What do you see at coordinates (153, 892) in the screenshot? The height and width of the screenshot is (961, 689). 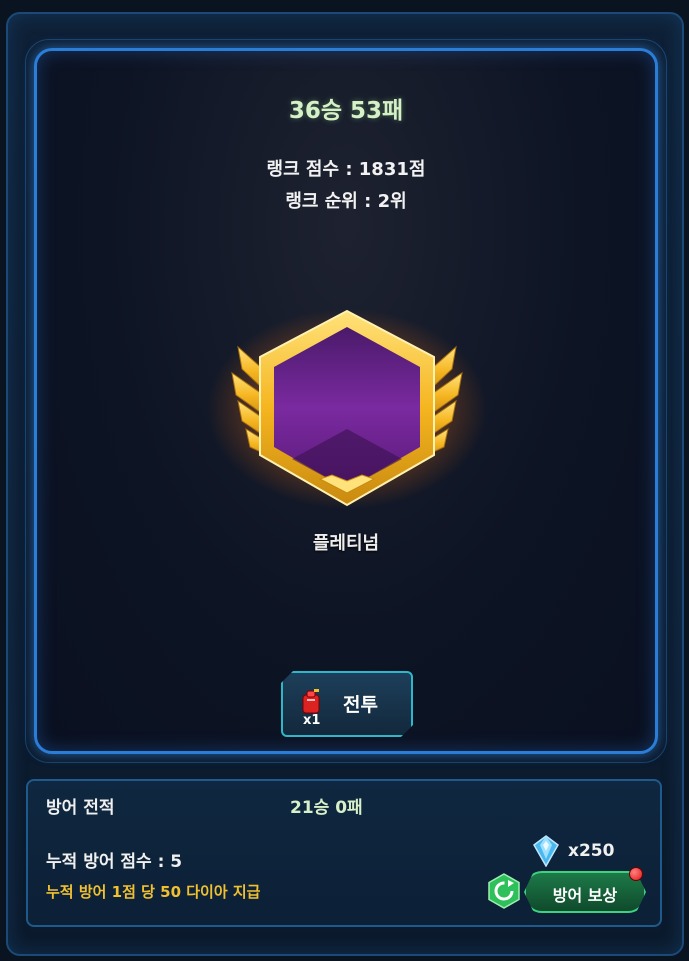 I see `defense-reward-info: 누적 방어 1점 당 50 다이아 지급` at bounding box center [153, 892].